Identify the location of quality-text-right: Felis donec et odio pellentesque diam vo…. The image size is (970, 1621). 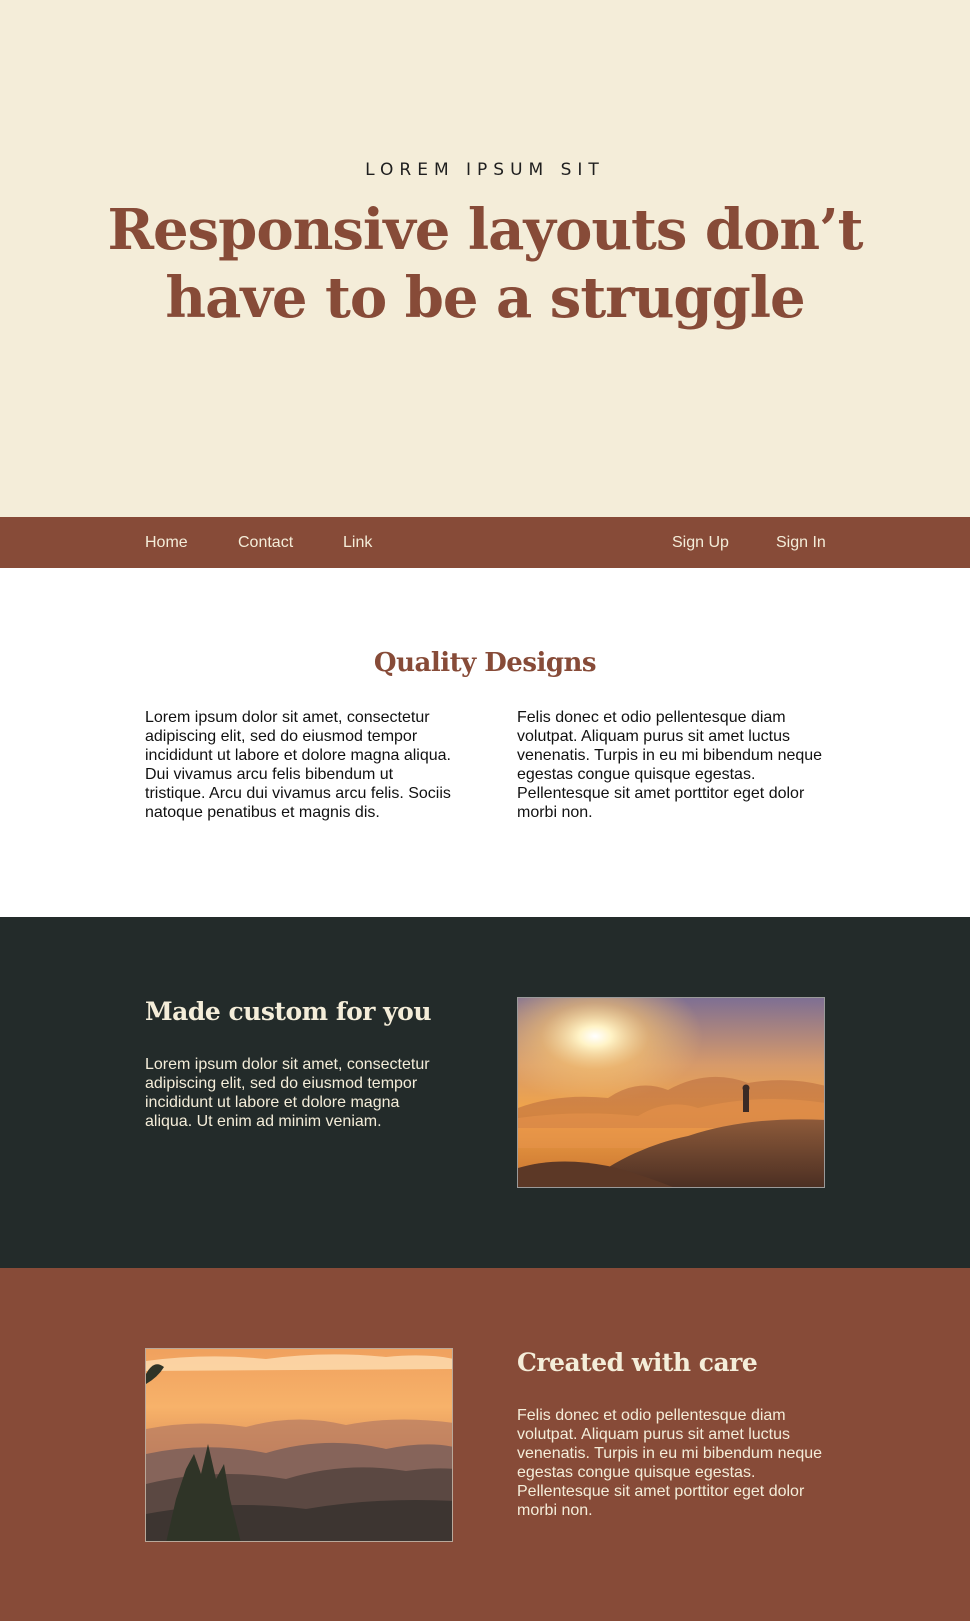
(670, 765).